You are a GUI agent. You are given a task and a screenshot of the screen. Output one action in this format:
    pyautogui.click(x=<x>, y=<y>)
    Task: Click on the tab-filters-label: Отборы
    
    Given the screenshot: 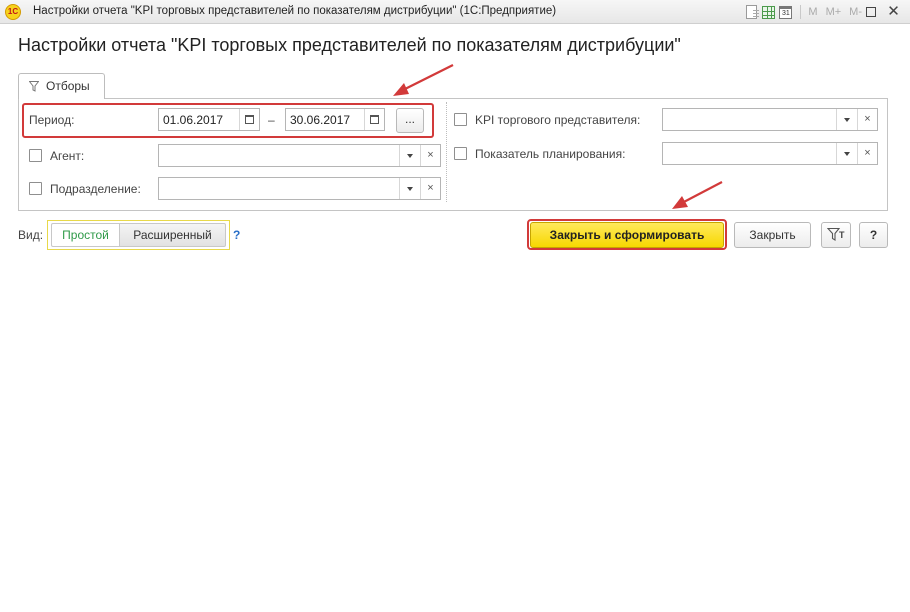 What is the action you would take?
    pyautogui.click(x=68, y=86)
    